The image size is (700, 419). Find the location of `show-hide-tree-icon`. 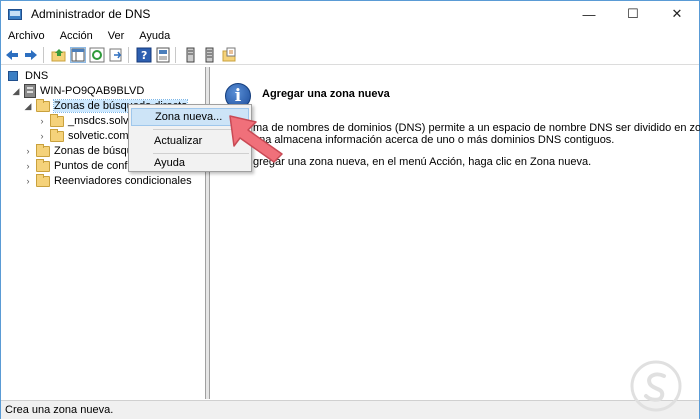

show-hide-tree-icon is located at coordinates (78, 54).